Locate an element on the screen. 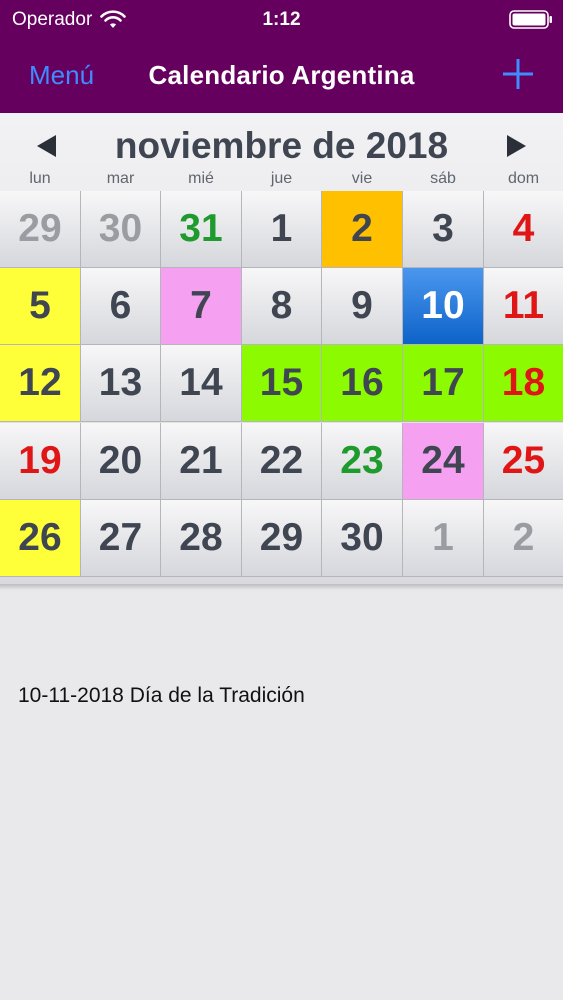  day-cell: 18 is located at coordinates (523, 383).